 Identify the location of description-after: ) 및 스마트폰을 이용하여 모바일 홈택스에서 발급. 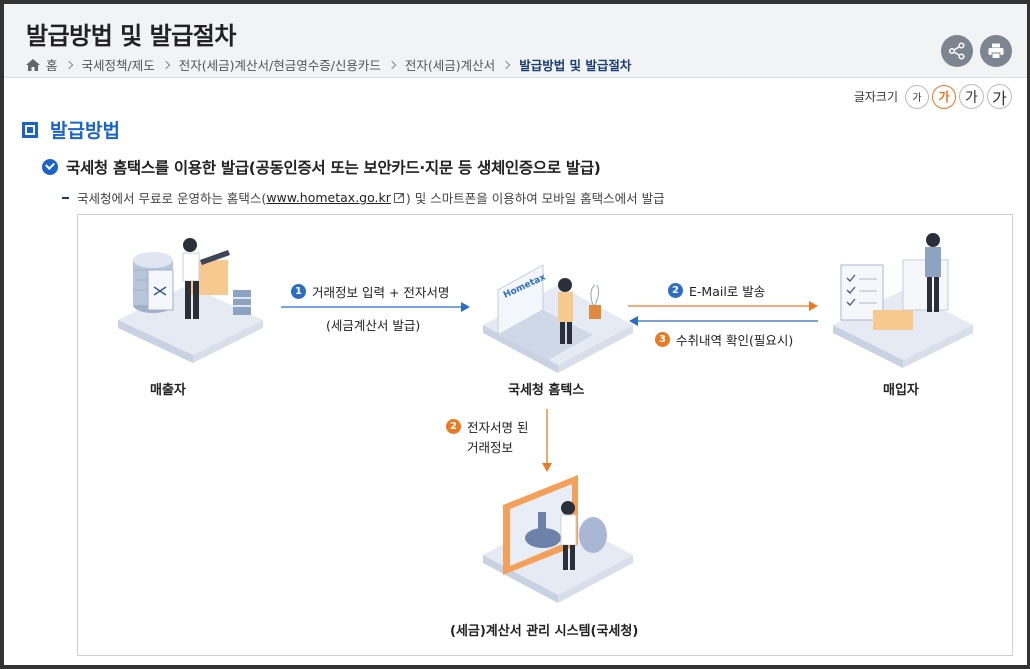
(535, 198).